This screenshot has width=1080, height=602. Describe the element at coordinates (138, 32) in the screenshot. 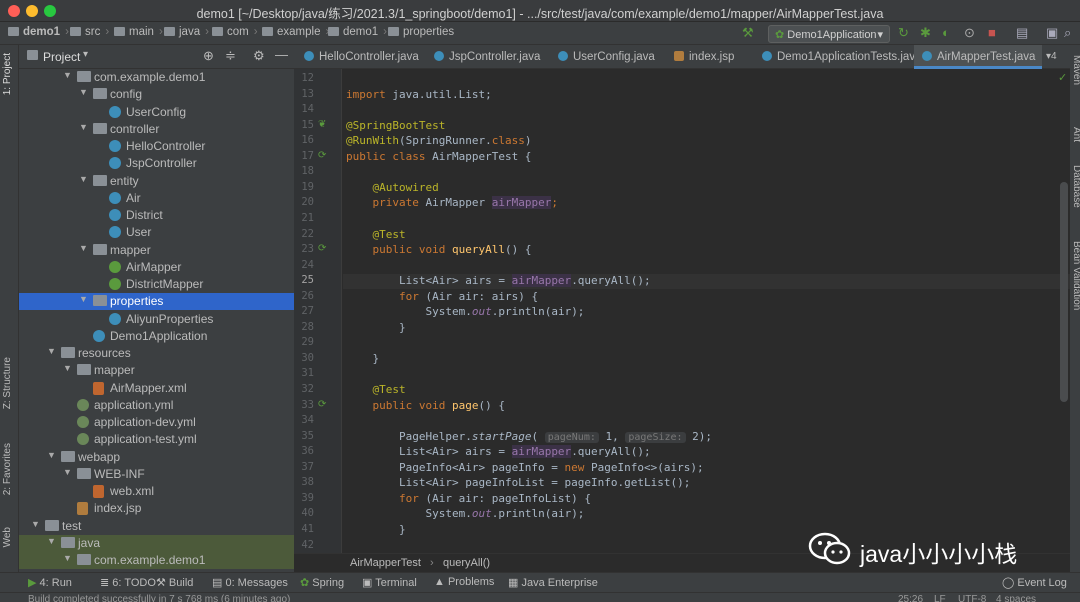

I see `breadcrumb-main: main ›` at that location.